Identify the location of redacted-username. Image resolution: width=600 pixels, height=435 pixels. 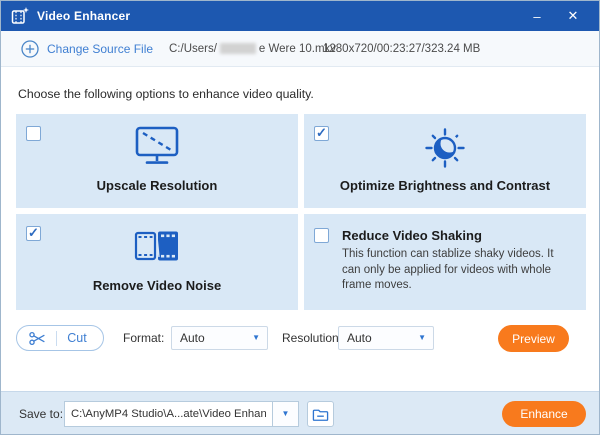
(237, 48).